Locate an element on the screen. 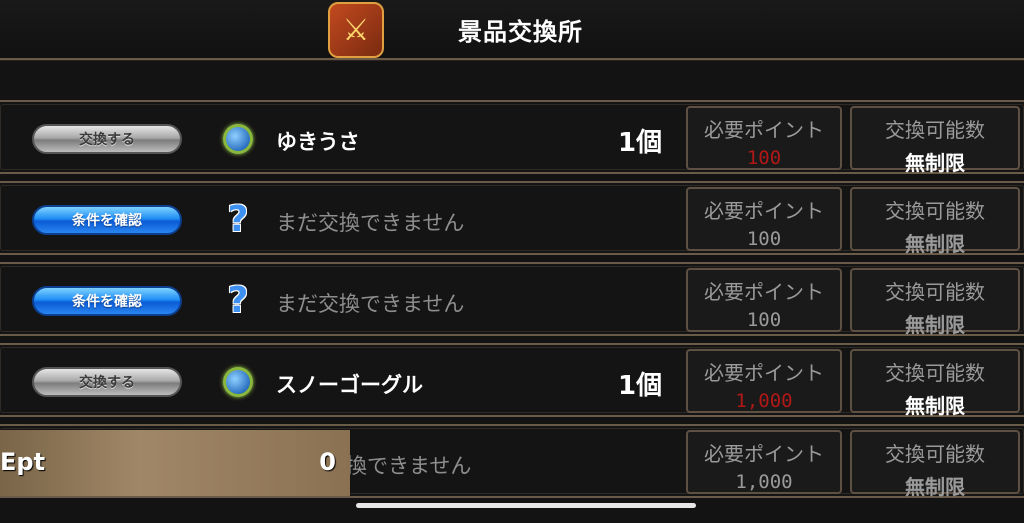 Image resolution: width=1024 pixels, height=523 pixels. shop-icon: ⚔ is located at coordinates (356, 30).